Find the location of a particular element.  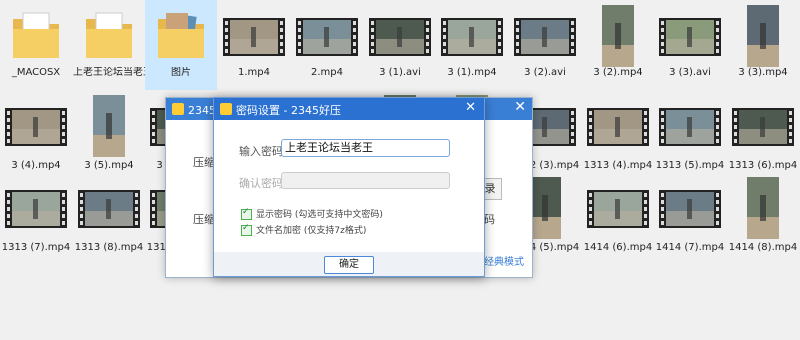

file-item: 1.mp4 is located at coordinates (254, 45).